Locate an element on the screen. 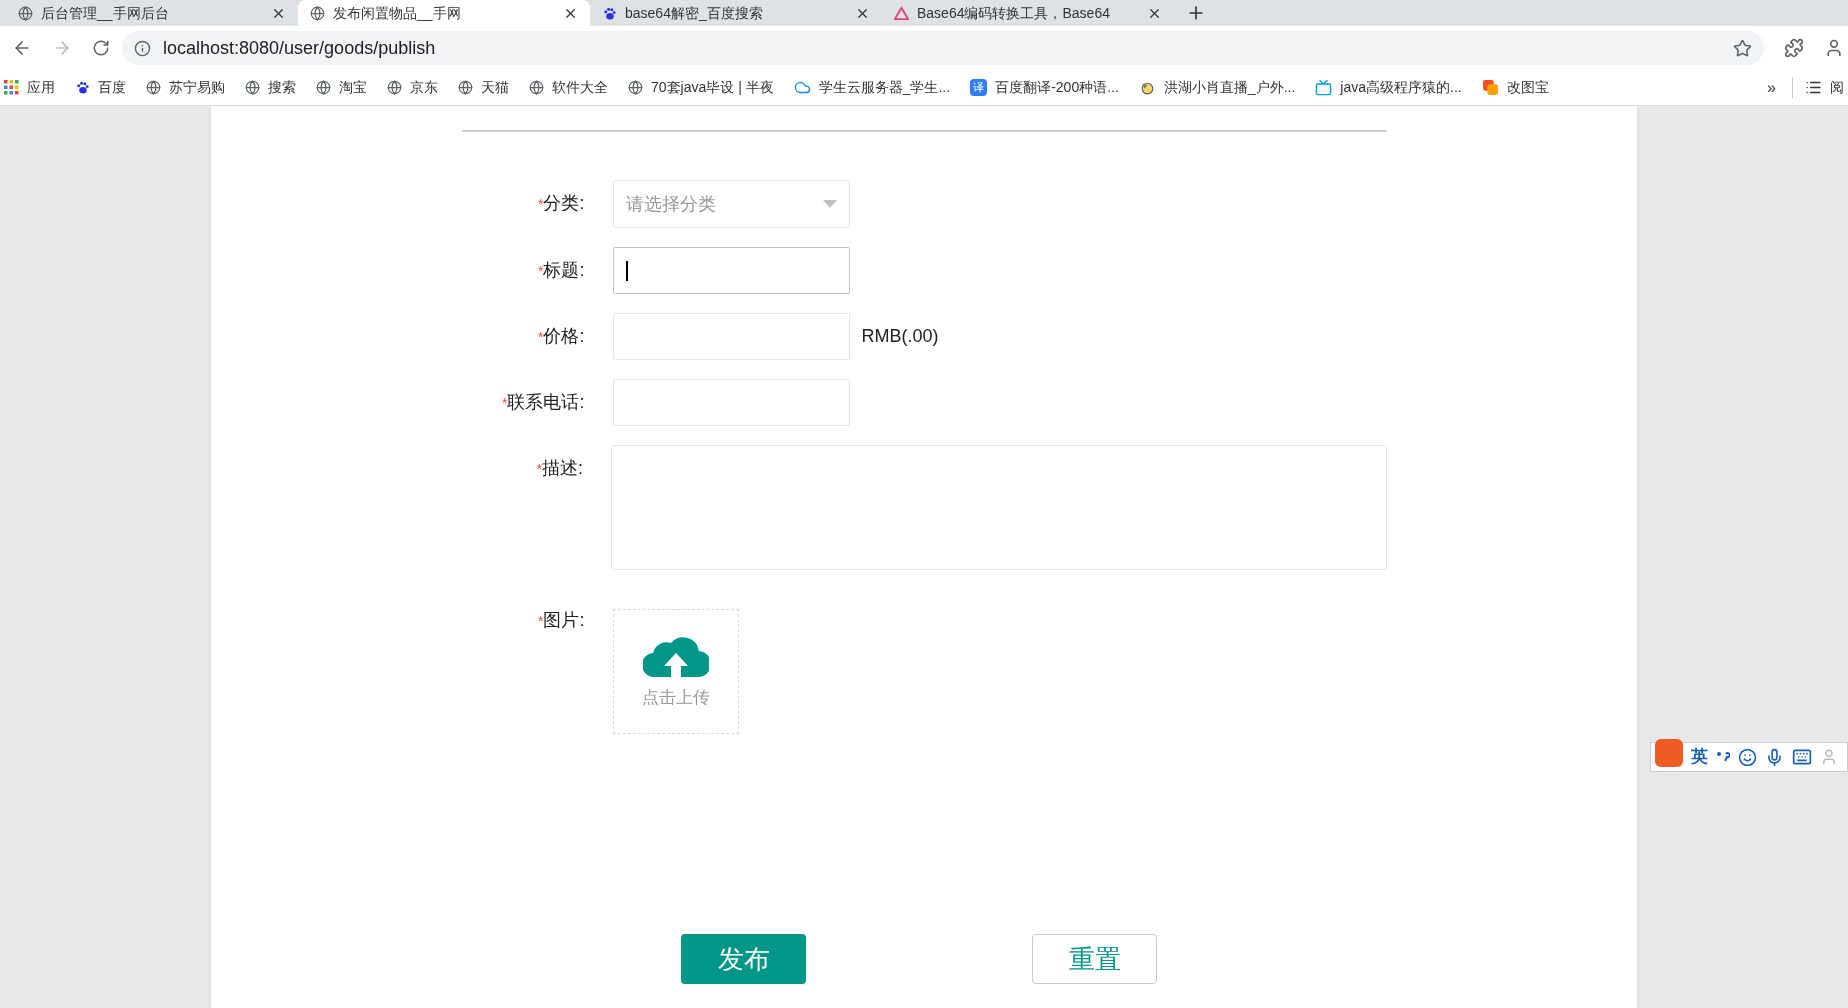 Image resolution: width=1848 pixels, height=1008 pixels. bookmark-star-icon is located at coordinates (1742, 48).